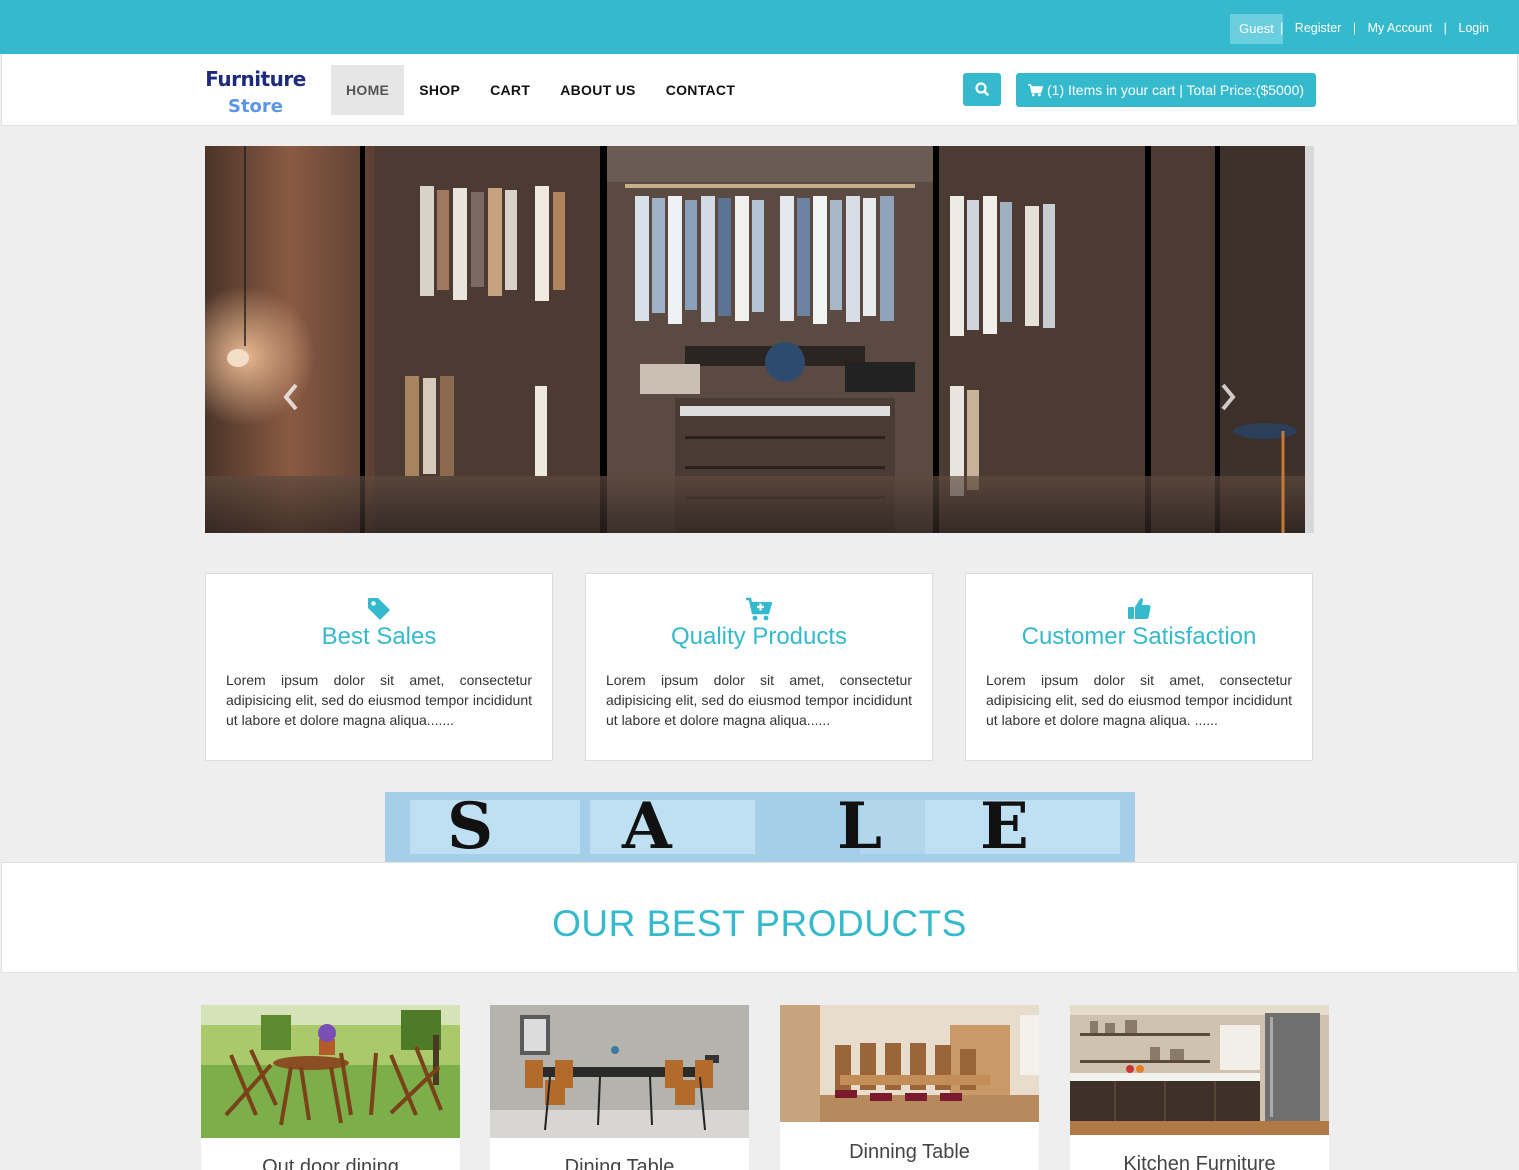 This screenshot has height=1170, width=1519. Describe the element at coordinates (647, 827) in the screenshot. I see `sale-letter-a: A` at that location.